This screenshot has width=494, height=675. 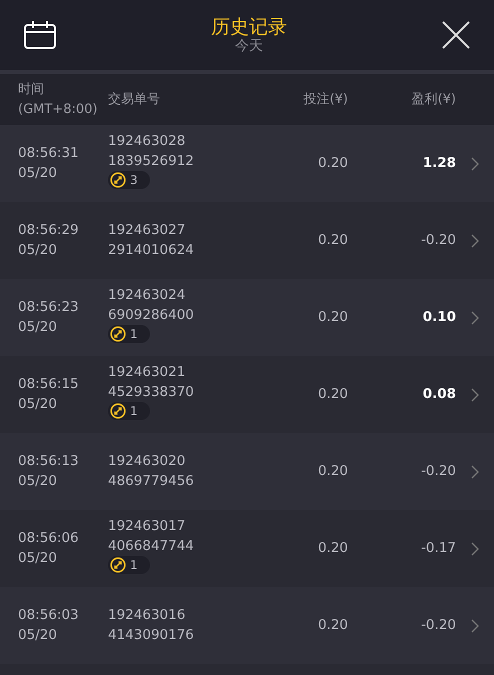 What do you see at coordinates (147, 296) in the screenshot?
I see `order-id: 192463024` at bounding box center [147, 296].